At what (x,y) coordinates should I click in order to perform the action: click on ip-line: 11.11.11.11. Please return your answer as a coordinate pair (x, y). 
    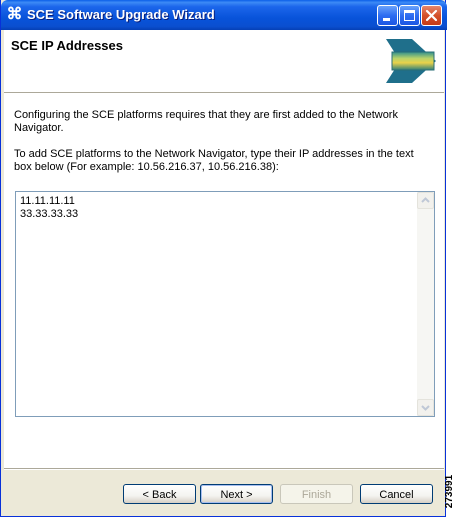
    Looking at the image, I should click on (47, 201).